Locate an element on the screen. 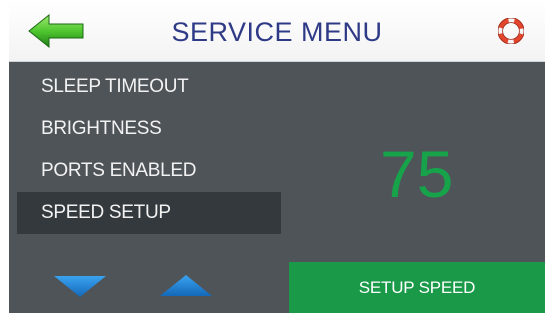 This screenshot has height=313, width=554. scroll-up-button is located at coordinates (186, 286).